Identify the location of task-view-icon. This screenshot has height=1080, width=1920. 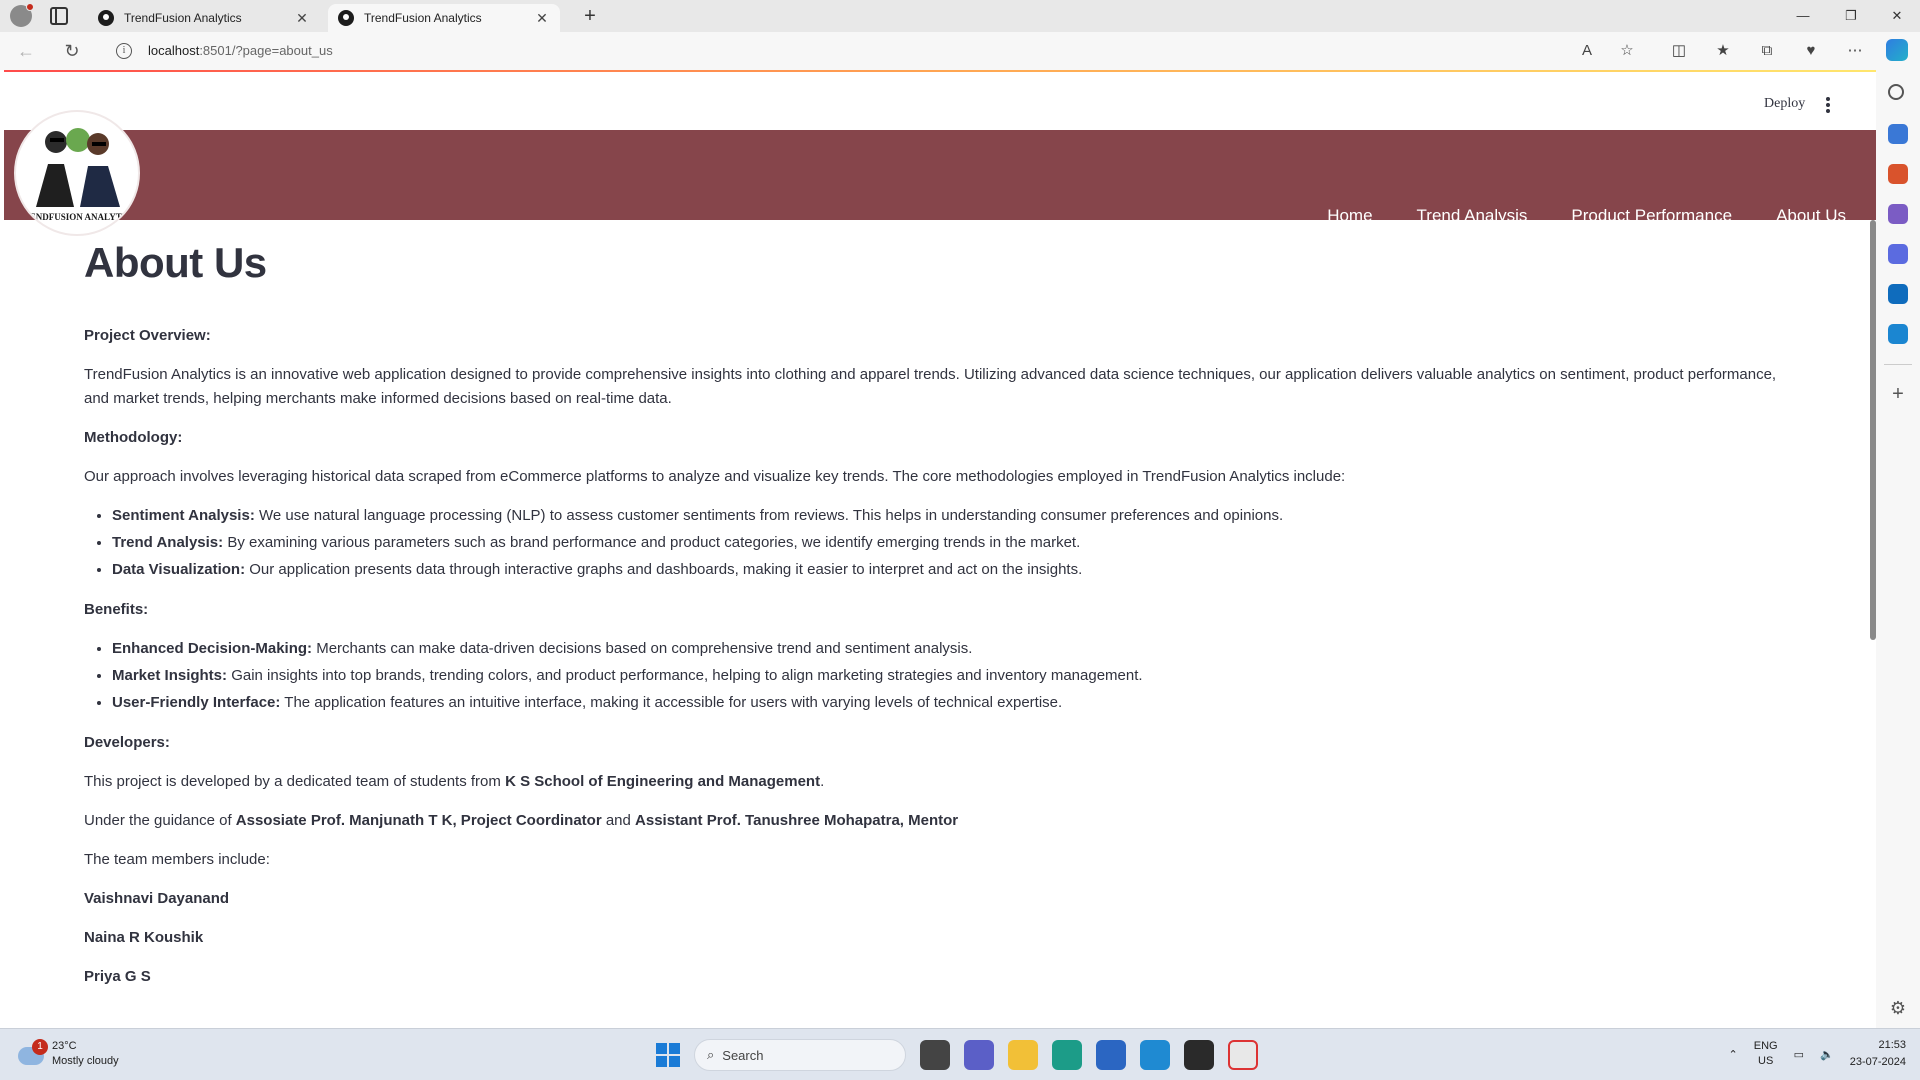
(935, 1055).